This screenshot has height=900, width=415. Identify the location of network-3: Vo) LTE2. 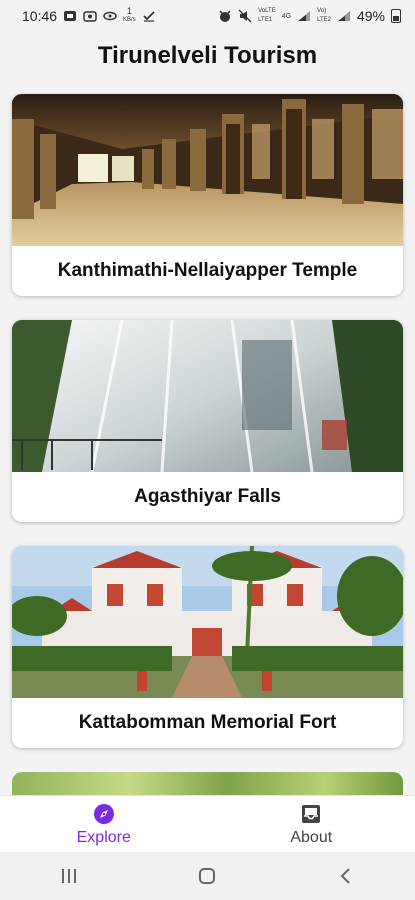
(324, 15).